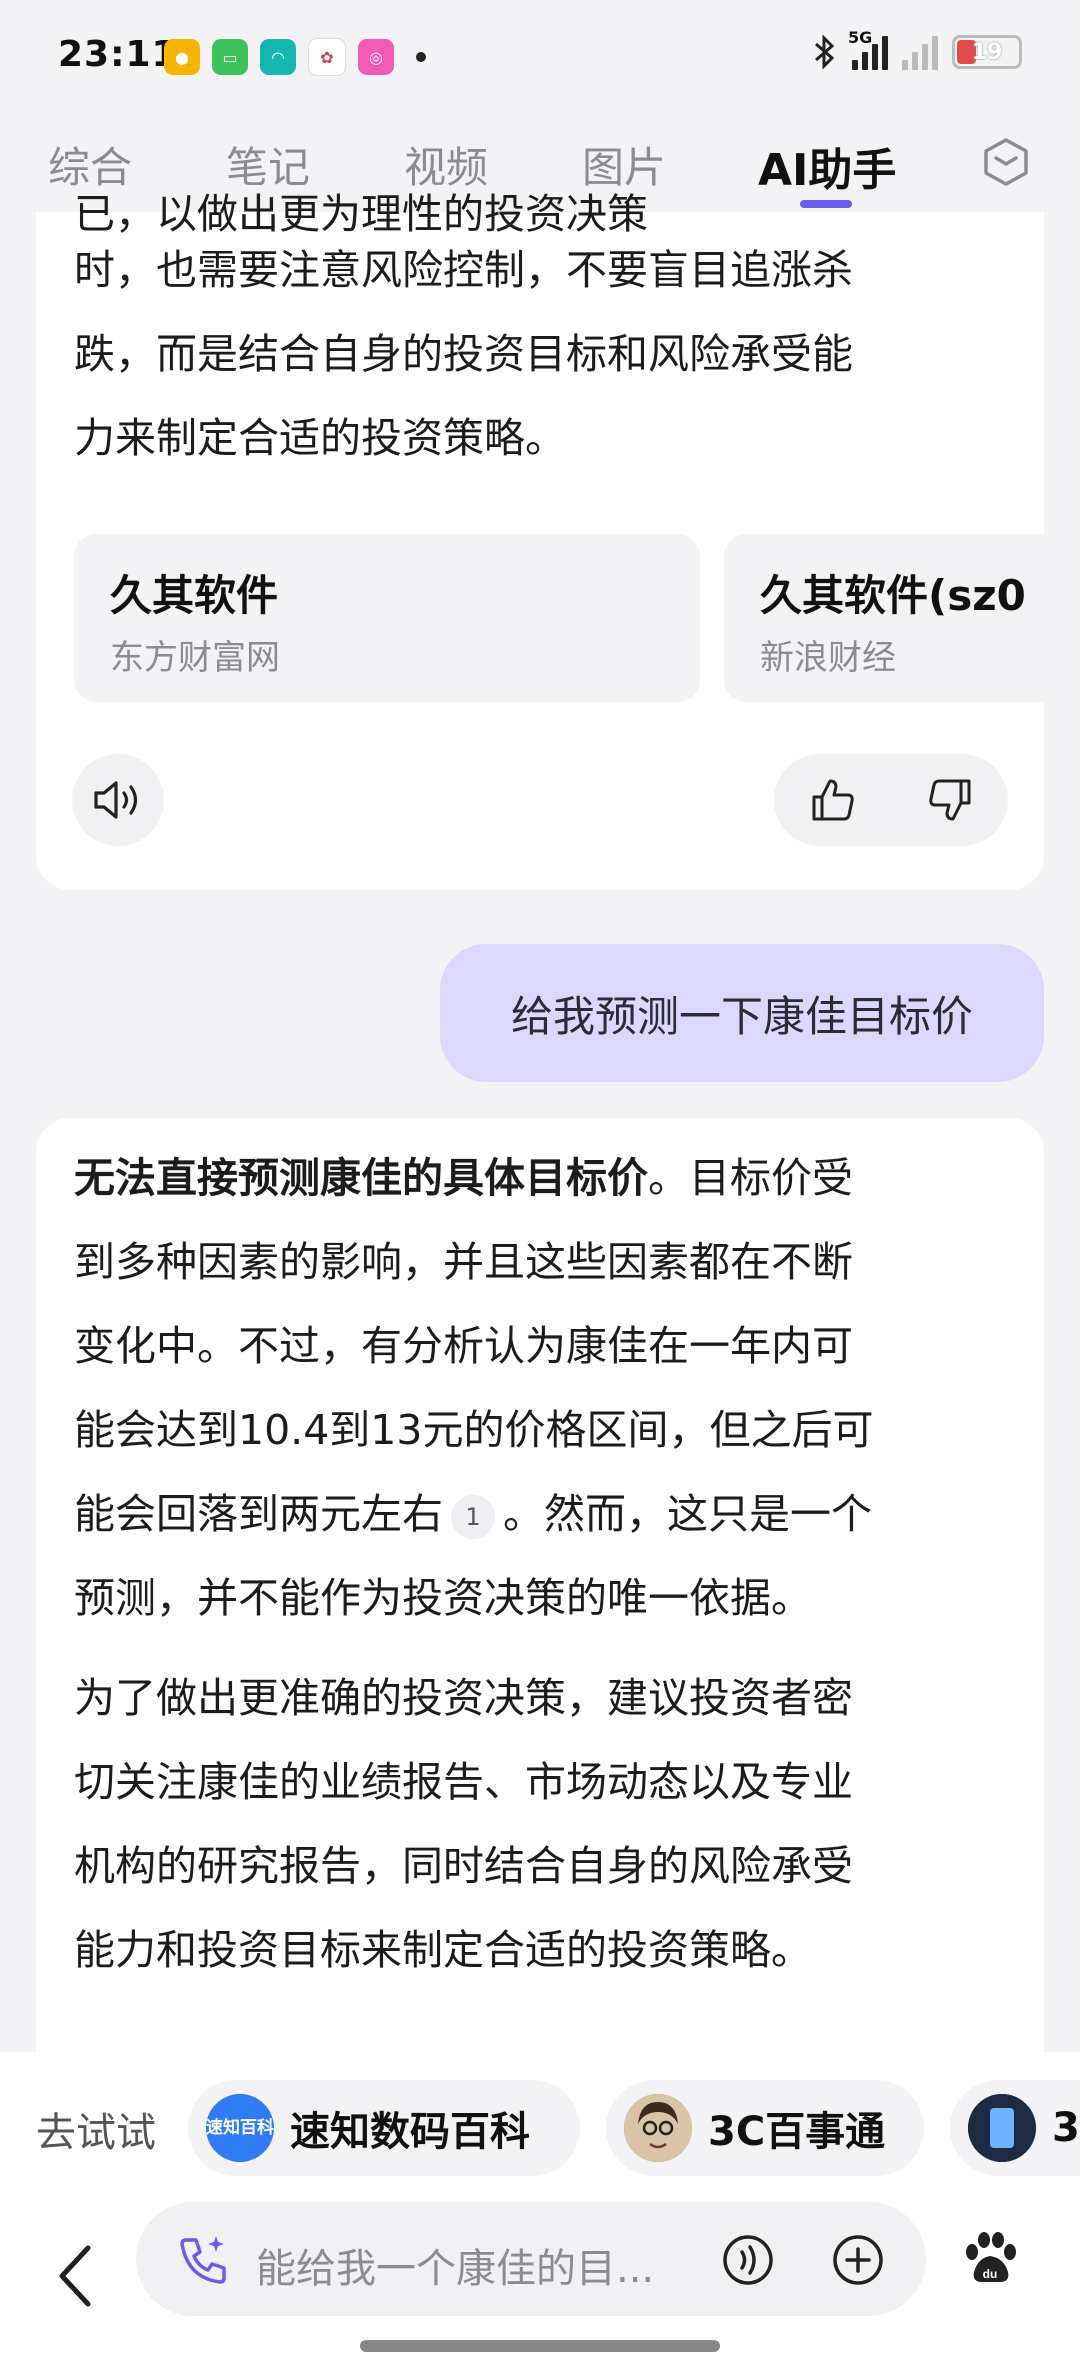 The height and width of the screenshot is (2376, 1080). Describe the element at coordinates (748, 2260) in the screenshot. I see `voice-icon` at that location.